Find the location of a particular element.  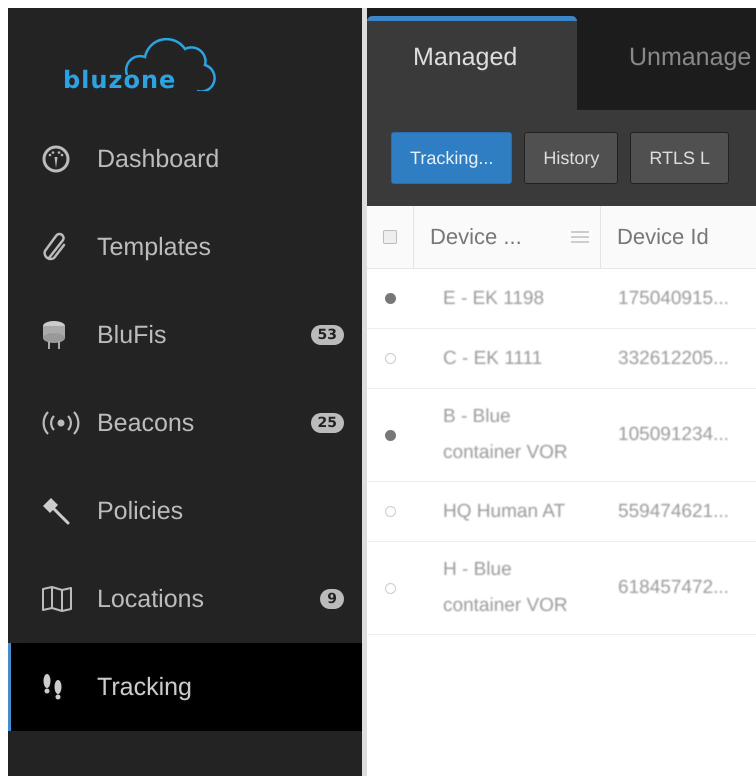

beacon-icon is located at coordinates (61, 423).